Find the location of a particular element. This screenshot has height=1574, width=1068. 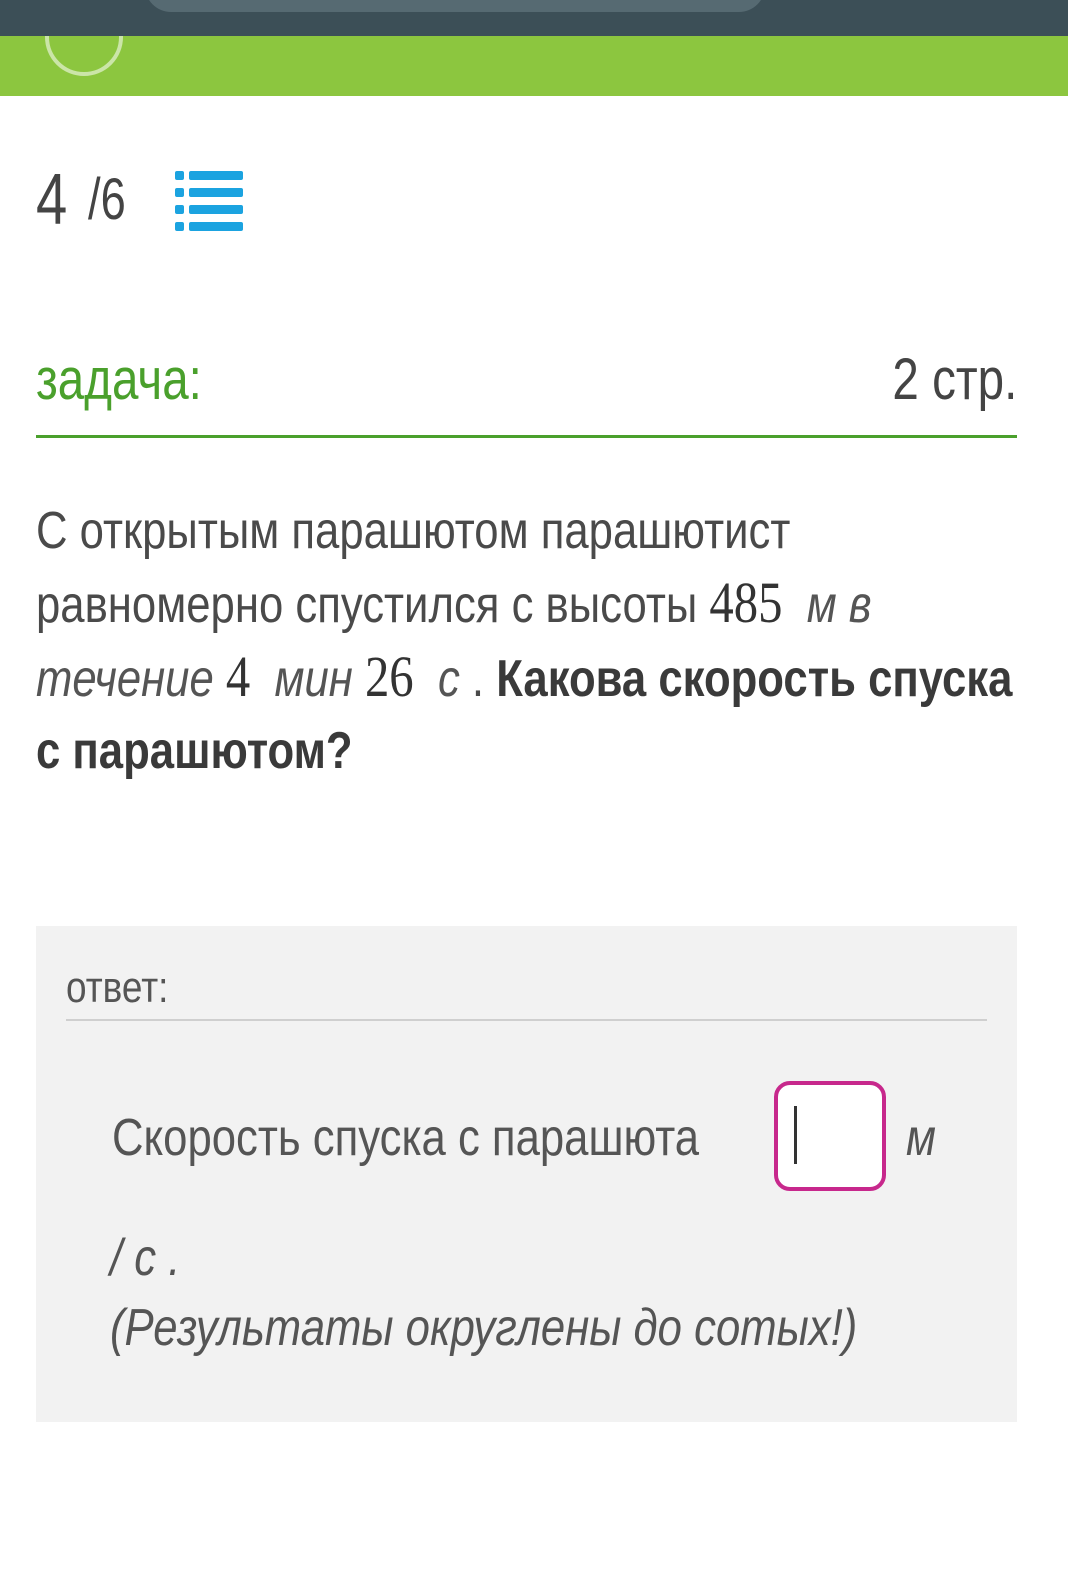

green-header-bar is located at coordinates (534, 66).